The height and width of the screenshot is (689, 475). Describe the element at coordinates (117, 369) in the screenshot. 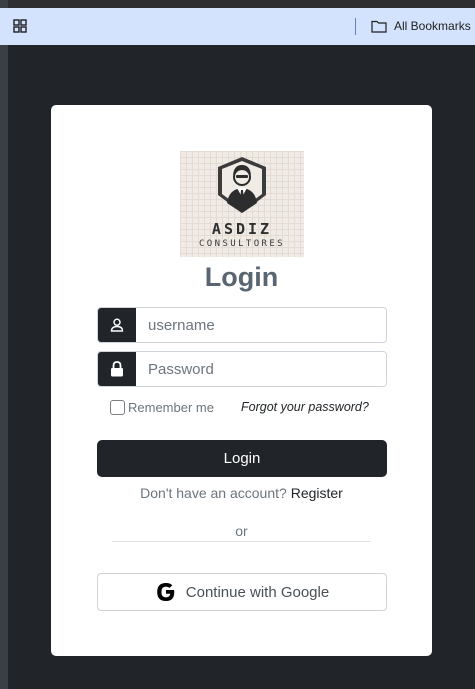

I see `lock-icon` at that location.